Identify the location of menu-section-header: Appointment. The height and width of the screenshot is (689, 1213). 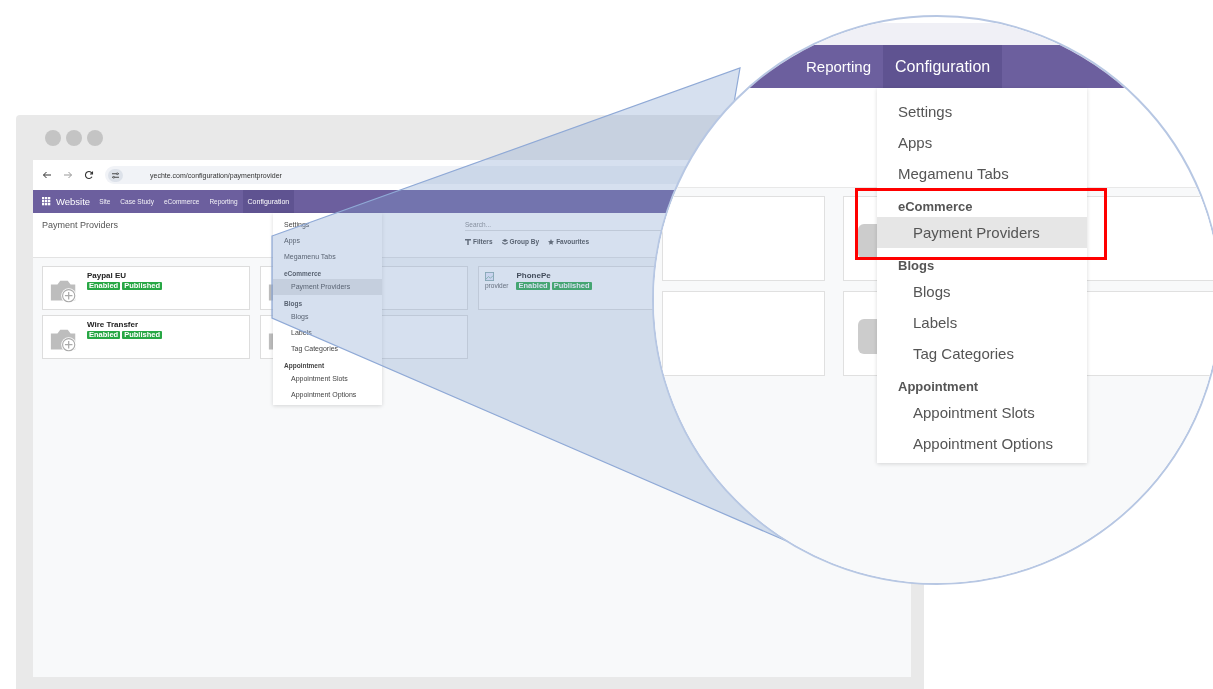
(938, 387).